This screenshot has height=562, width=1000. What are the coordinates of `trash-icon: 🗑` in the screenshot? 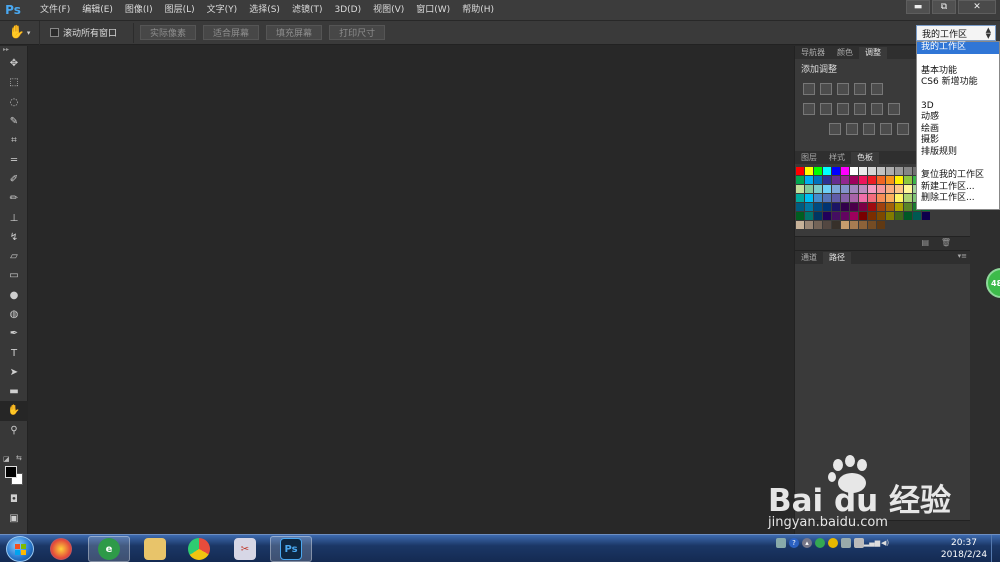 It's located at (946, 242).